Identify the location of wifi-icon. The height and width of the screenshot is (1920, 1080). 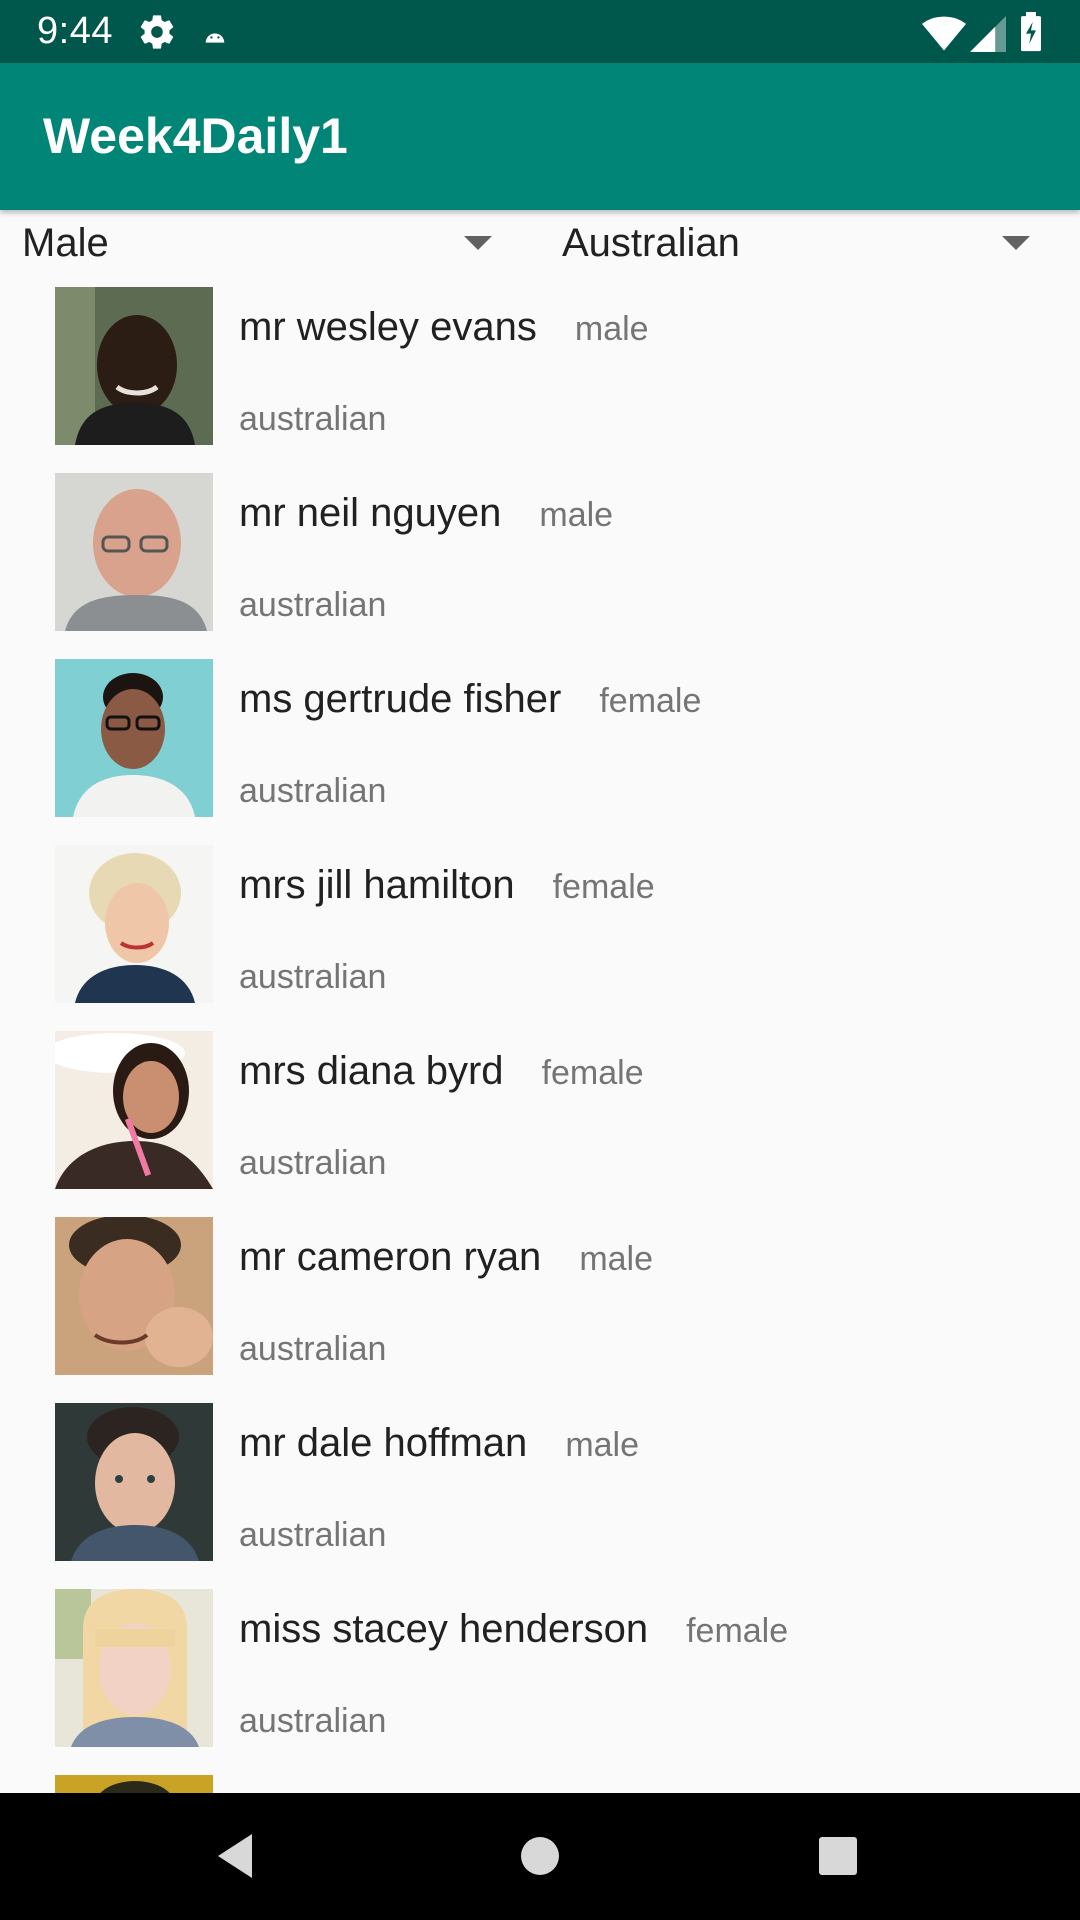
(944, 33).